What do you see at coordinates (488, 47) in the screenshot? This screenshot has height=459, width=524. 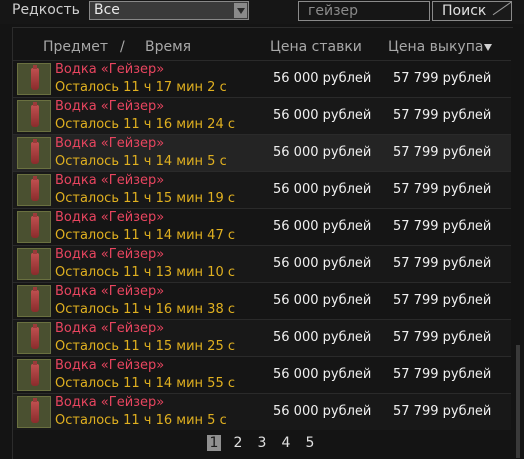 I see `sort-desc-icon` at bounding box center [488, 47].